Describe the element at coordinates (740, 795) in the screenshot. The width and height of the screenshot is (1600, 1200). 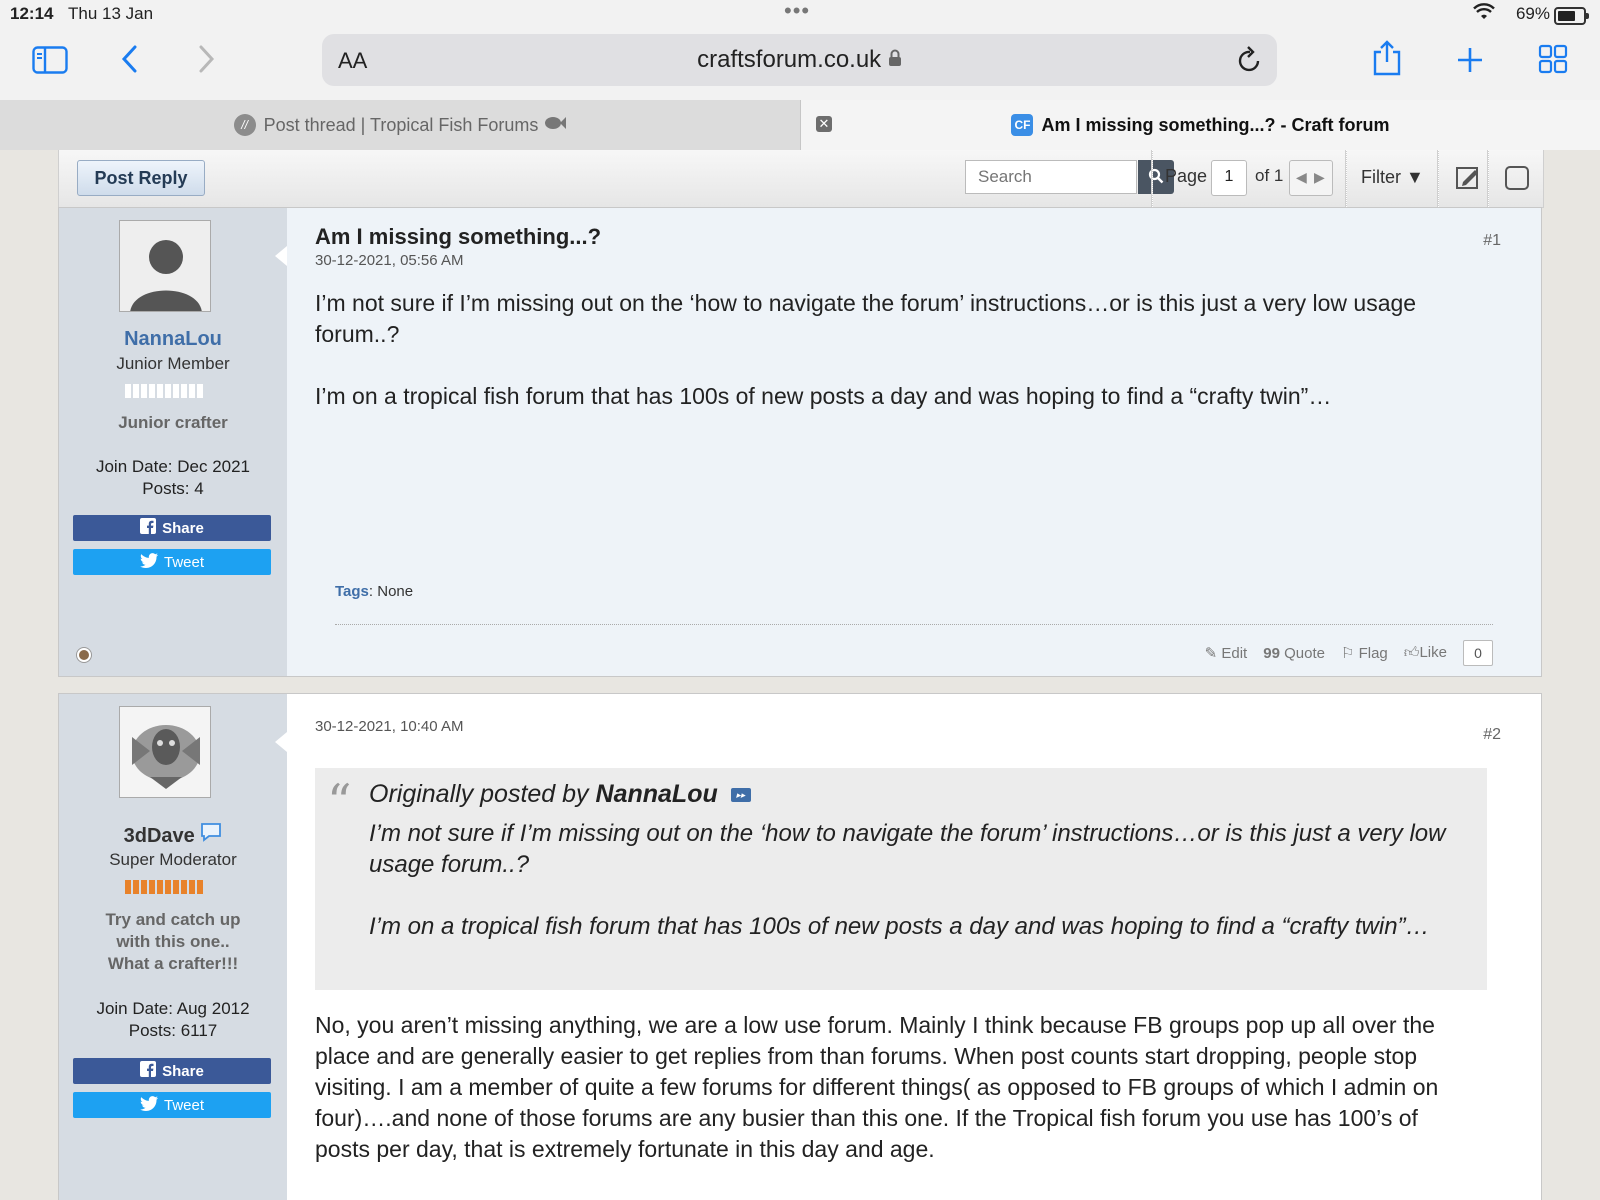
I see `view-post-icon: ▸▸` at that location.